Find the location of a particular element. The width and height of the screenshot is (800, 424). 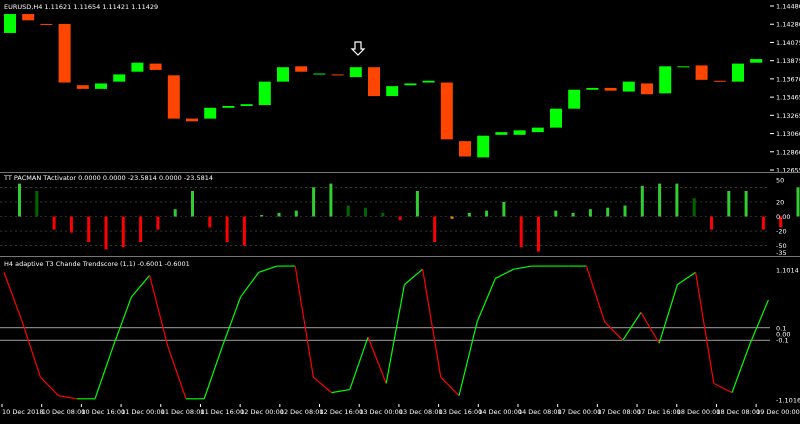

price-label: 1.13875 is located at coordinates (788, 61).